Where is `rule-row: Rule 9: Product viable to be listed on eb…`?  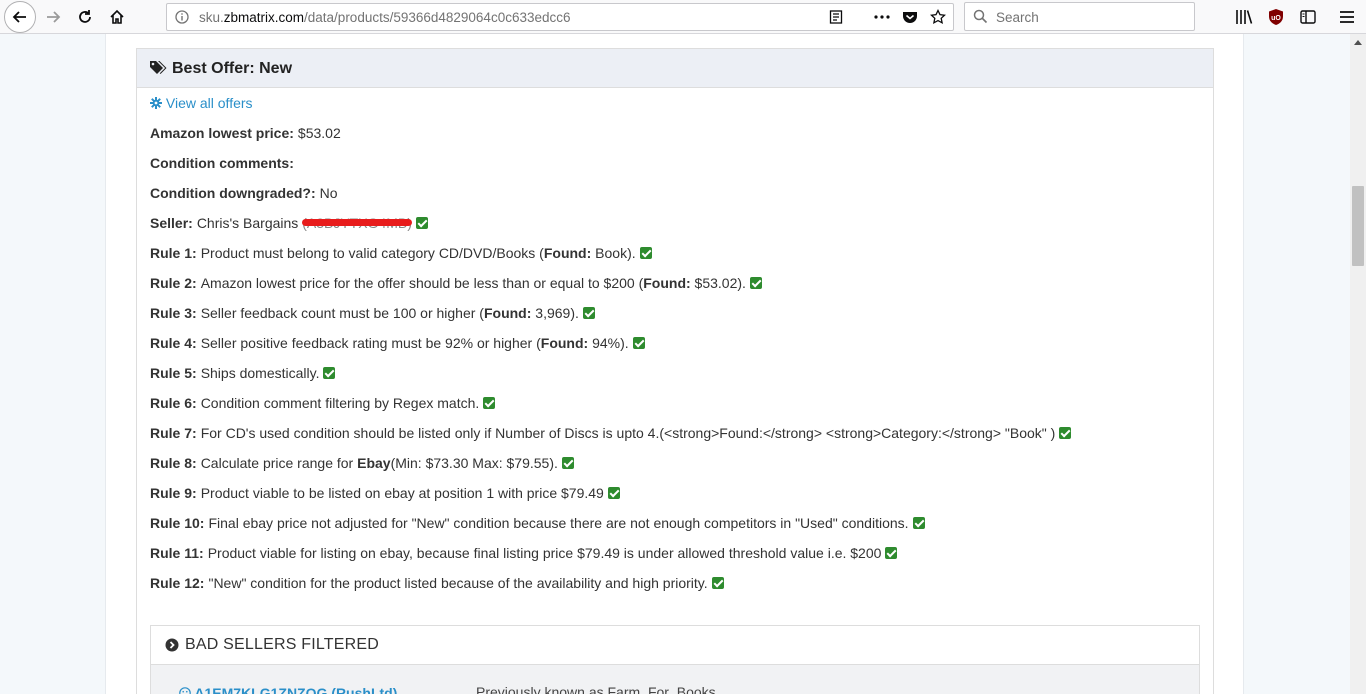 rule-row: Rule 9: Product viable to be listed on eb… is located at coordinates (610, 499).